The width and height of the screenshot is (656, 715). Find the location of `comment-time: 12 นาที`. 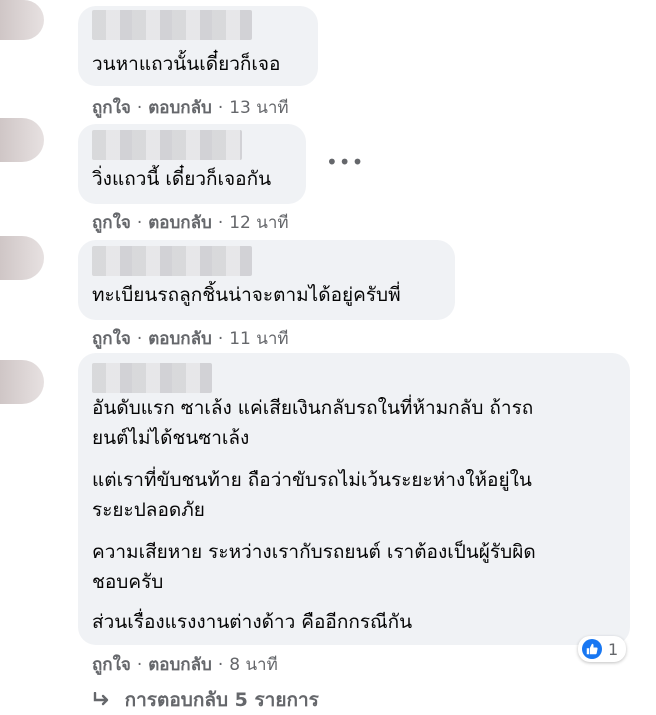

comment-time: 12 นาที is located at coordinates (258, 223).